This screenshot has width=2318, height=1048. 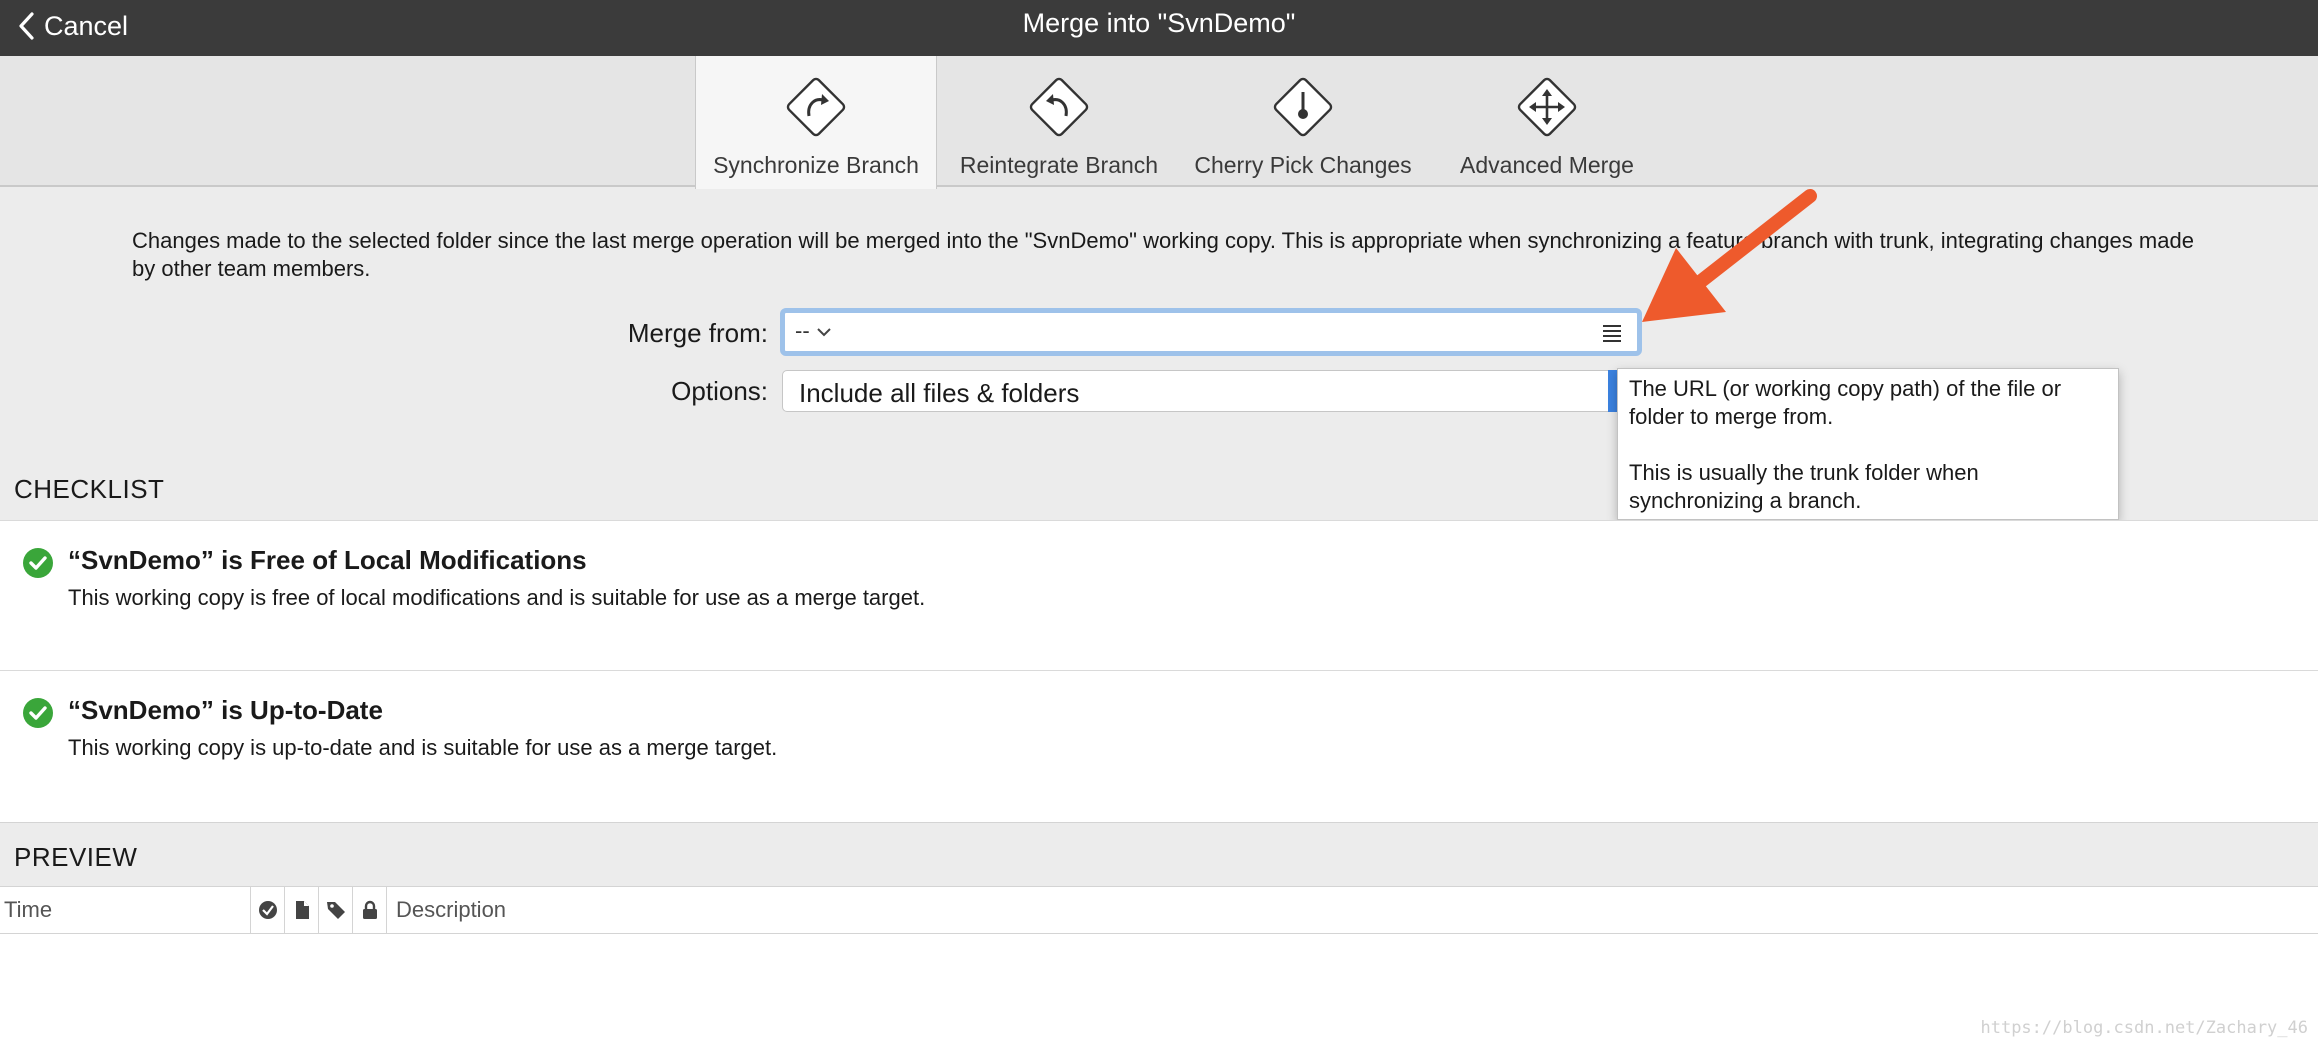 I want to click on merge-from-input: --, so click(x=1211, y=332).